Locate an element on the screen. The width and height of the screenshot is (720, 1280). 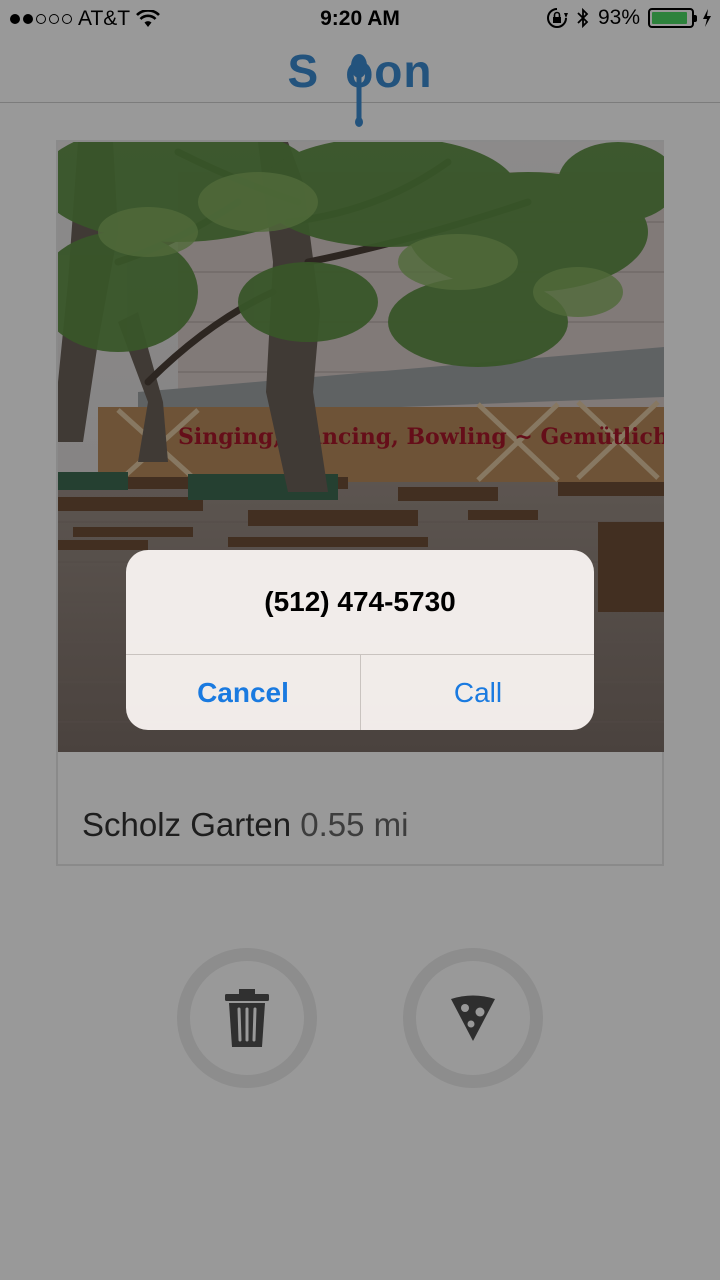
alert-phone-number: (512) 474-5730 is located at coordinates (360, 601).